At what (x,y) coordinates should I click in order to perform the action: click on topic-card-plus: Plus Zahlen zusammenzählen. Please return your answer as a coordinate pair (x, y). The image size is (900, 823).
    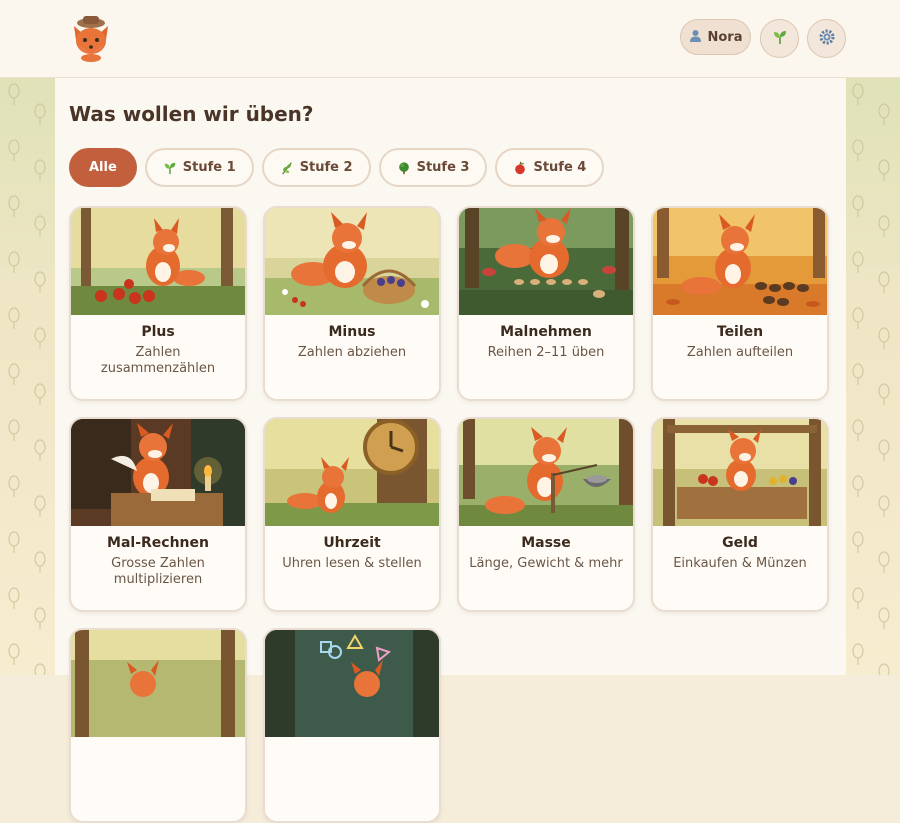
    Looking at the image, I should click on (158, 303).